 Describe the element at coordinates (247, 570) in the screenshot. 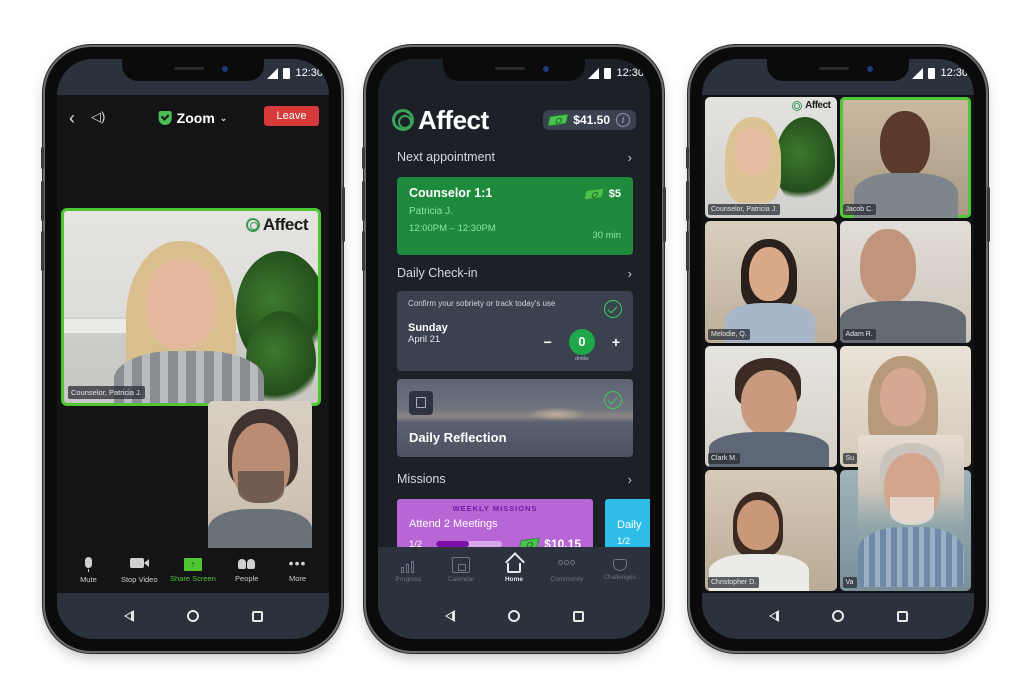

I see `people-button: People` at that location.